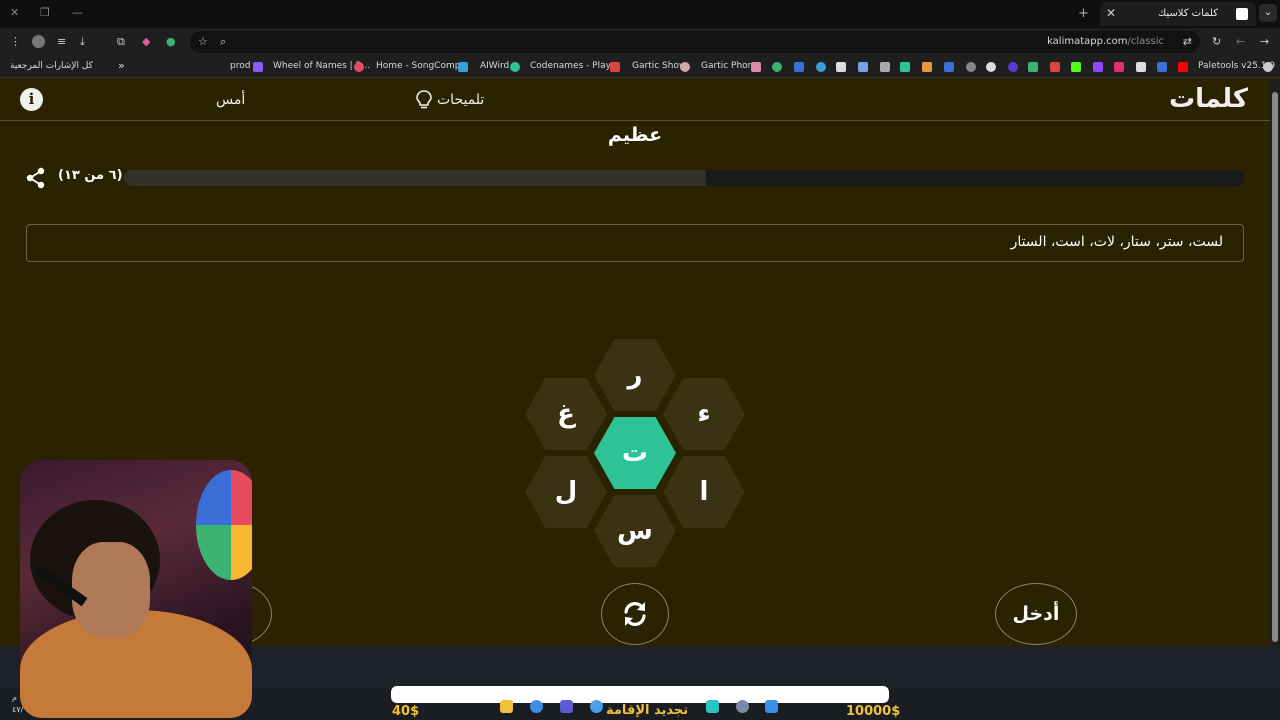  What do you see at coordinates (1105, 41) in the screenshot?
I see `url-text: kalimatapp.com/classic` at bounding box center [1105, 41].